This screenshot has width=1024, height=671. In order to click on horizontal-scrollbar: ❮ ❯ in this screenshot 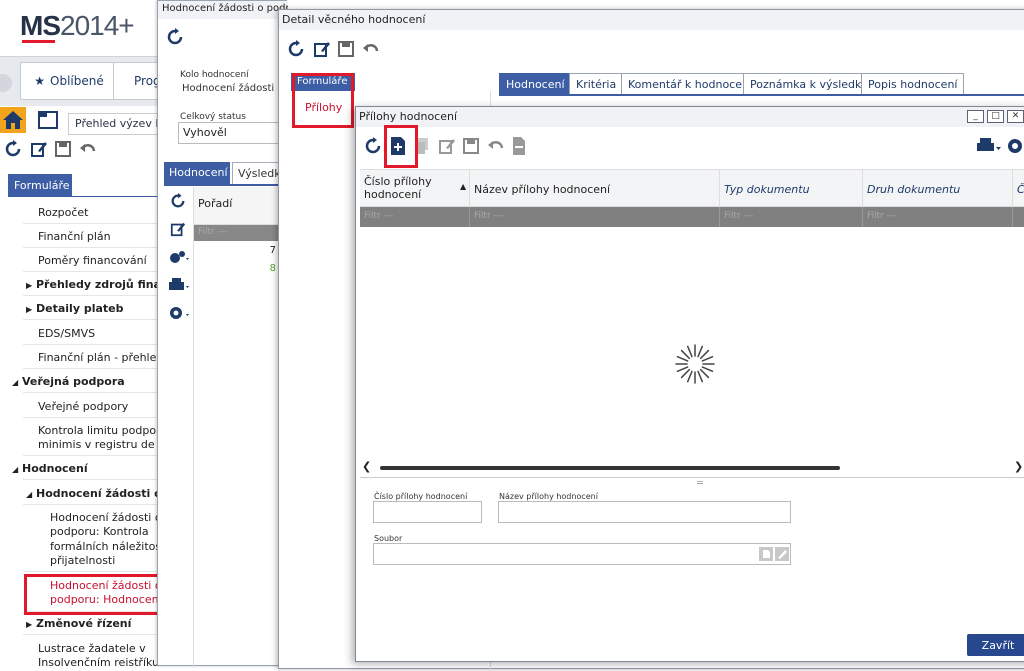, I will do `click(693, 467)`.